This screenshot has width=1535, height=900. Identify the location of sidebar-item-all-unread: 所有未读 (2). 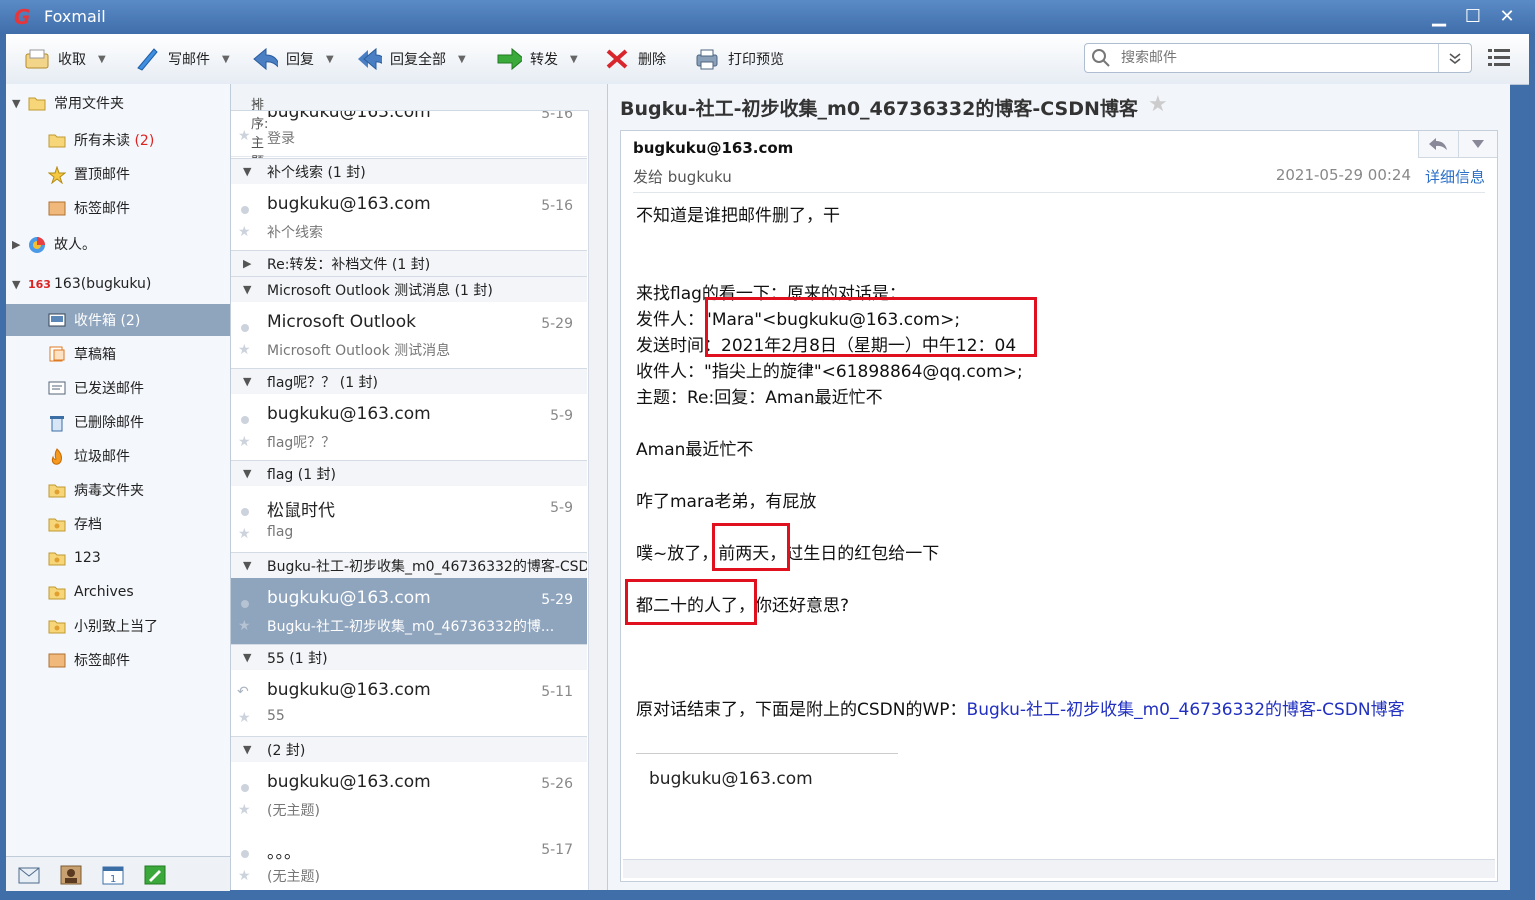
(118, 140).